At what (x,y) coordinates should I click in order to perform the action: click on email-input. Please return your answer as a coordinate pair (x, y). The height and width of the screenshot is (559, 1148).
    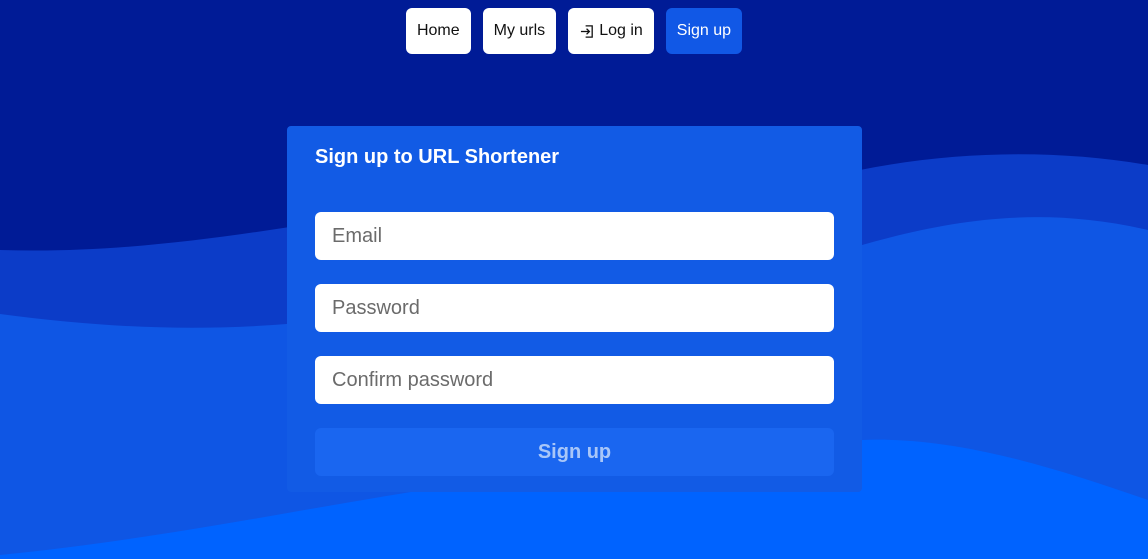
    Looking at the image, I should click on (574, 236).